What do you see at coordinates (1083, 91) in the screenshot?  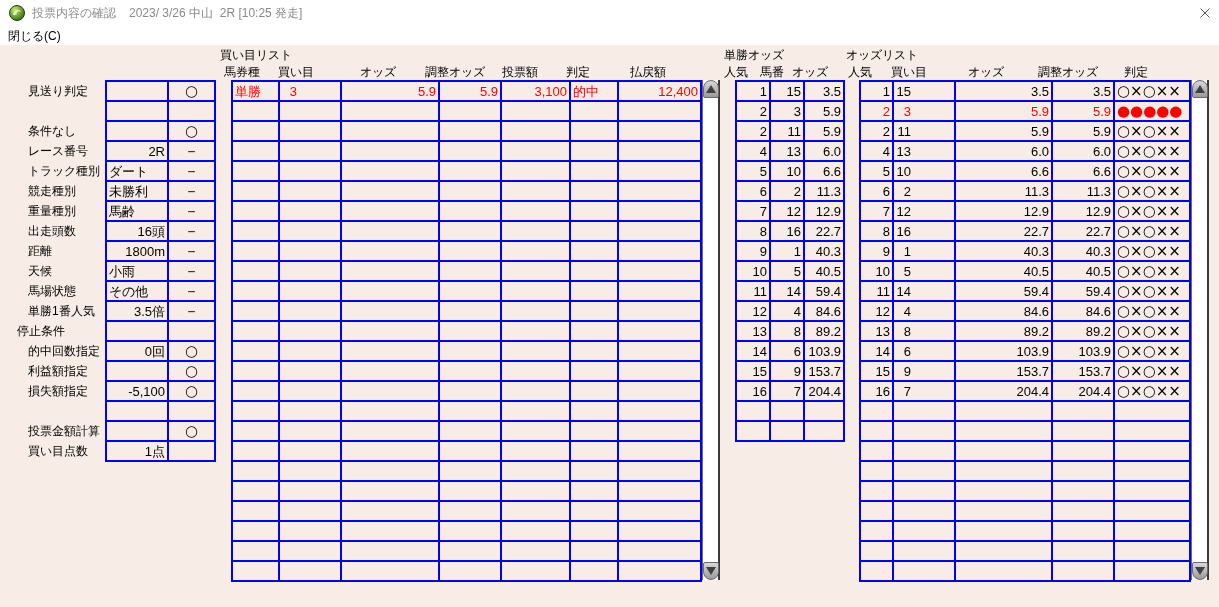 I see `table-cell: 3.5` at bounding box center [1083, 91].